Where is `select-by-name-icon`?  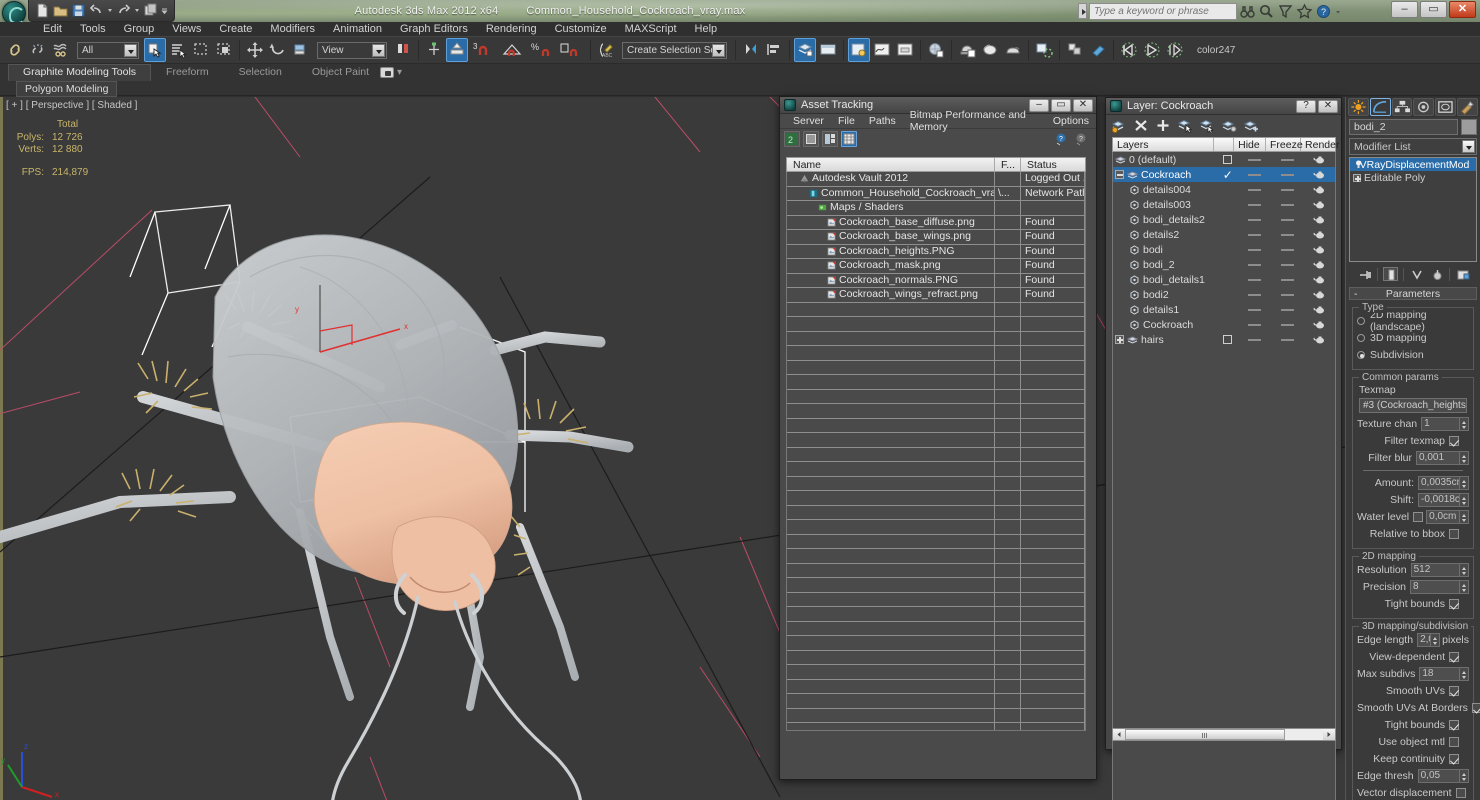
select-by-name-icon is located at coordinates (178, 50).